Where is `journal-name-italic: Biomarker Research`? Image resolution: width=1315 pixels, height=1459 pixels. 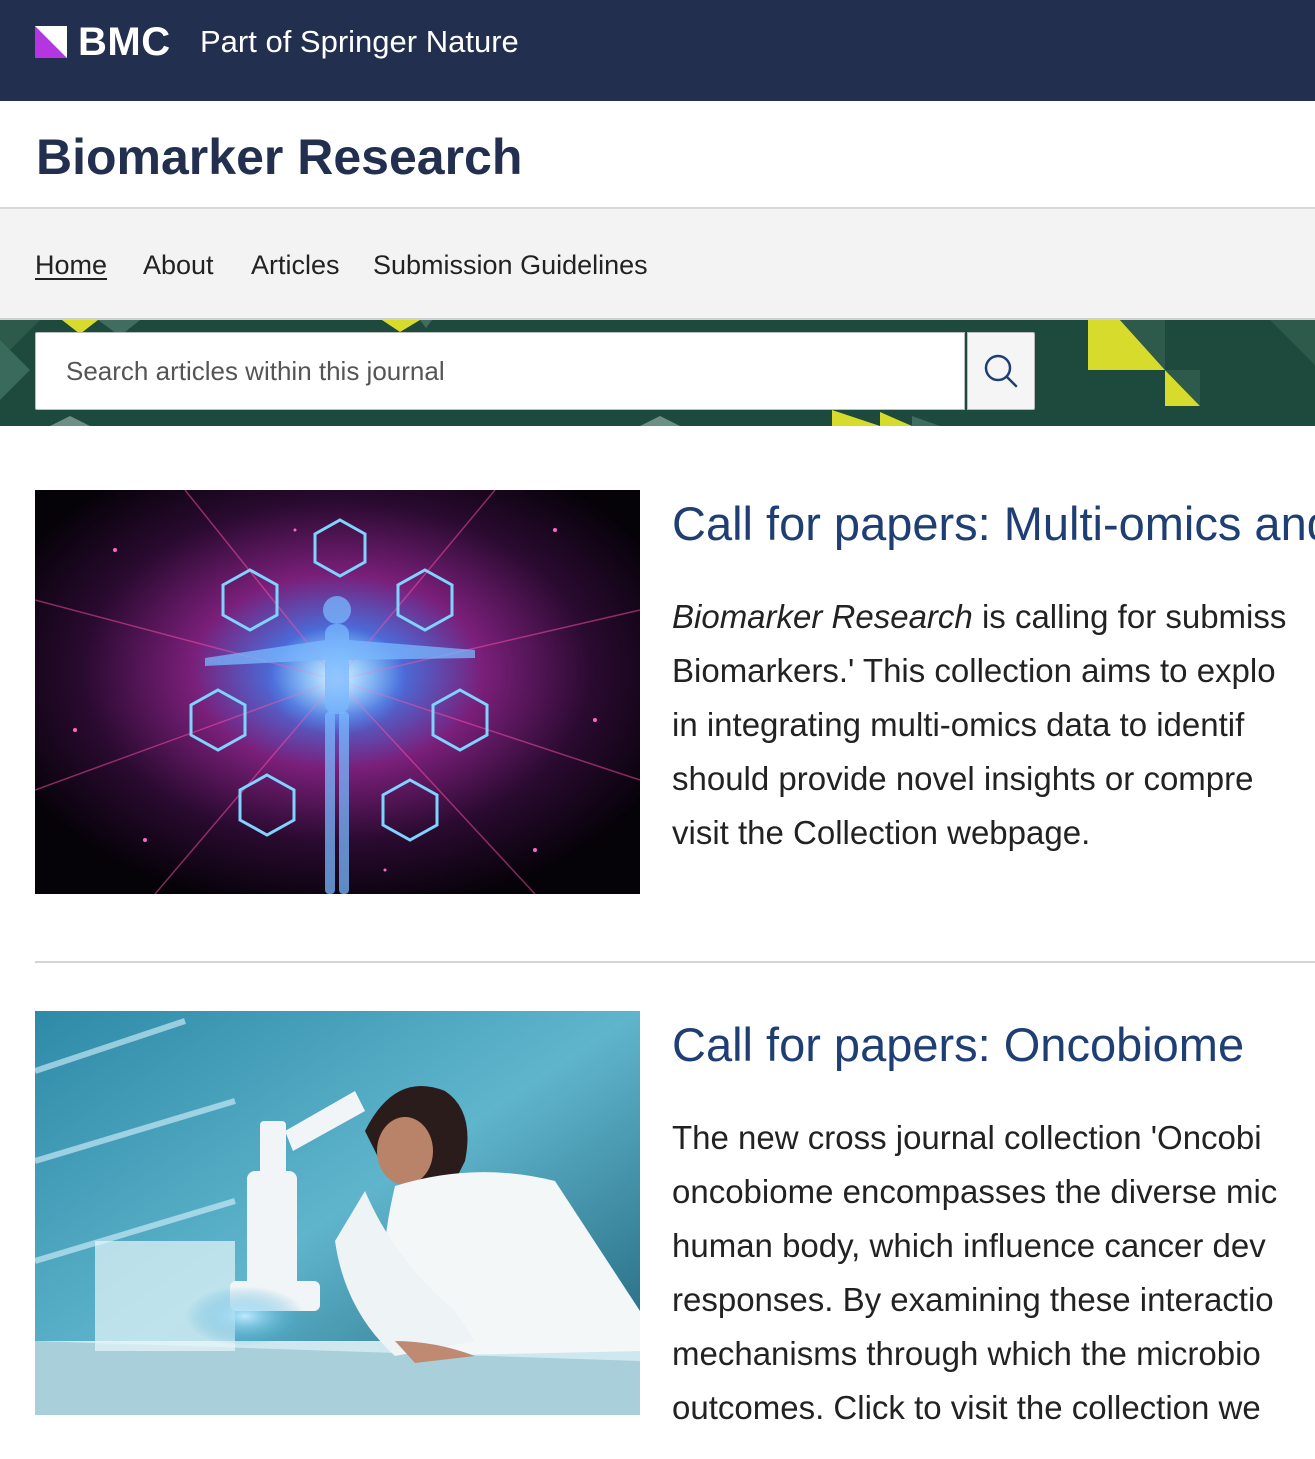 journal-name-italic: Biomarker Research is located at coordinates (822, 616).